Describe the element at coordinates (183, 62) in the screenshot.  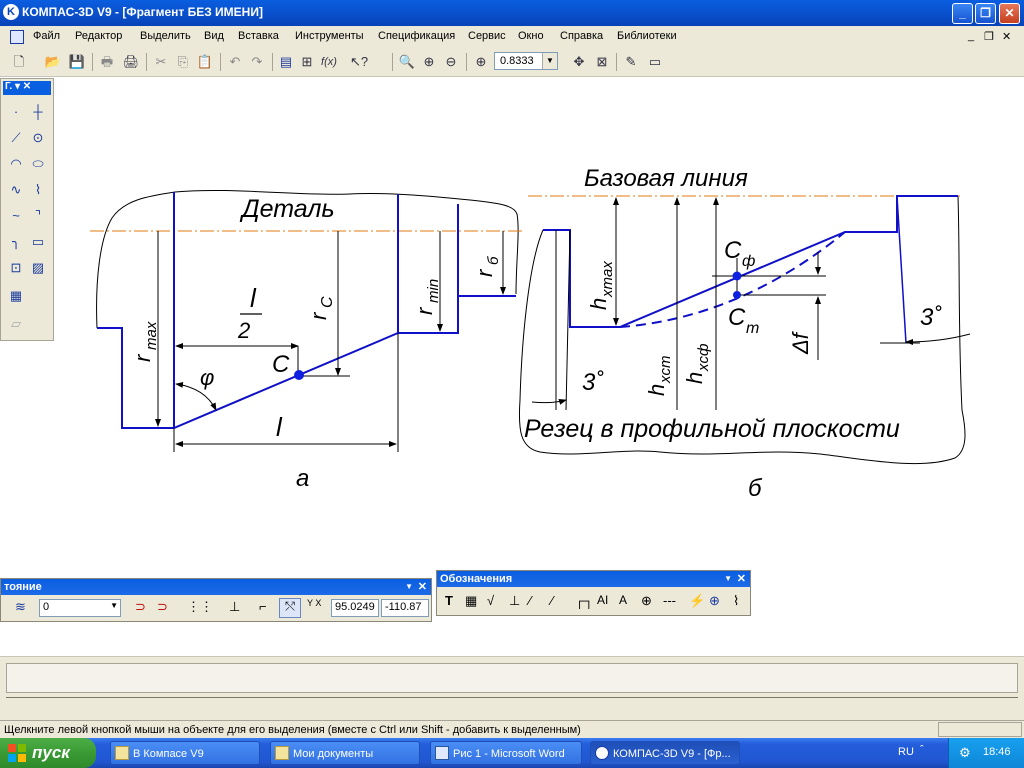
I see `copy-icon: ⎘` at that location.